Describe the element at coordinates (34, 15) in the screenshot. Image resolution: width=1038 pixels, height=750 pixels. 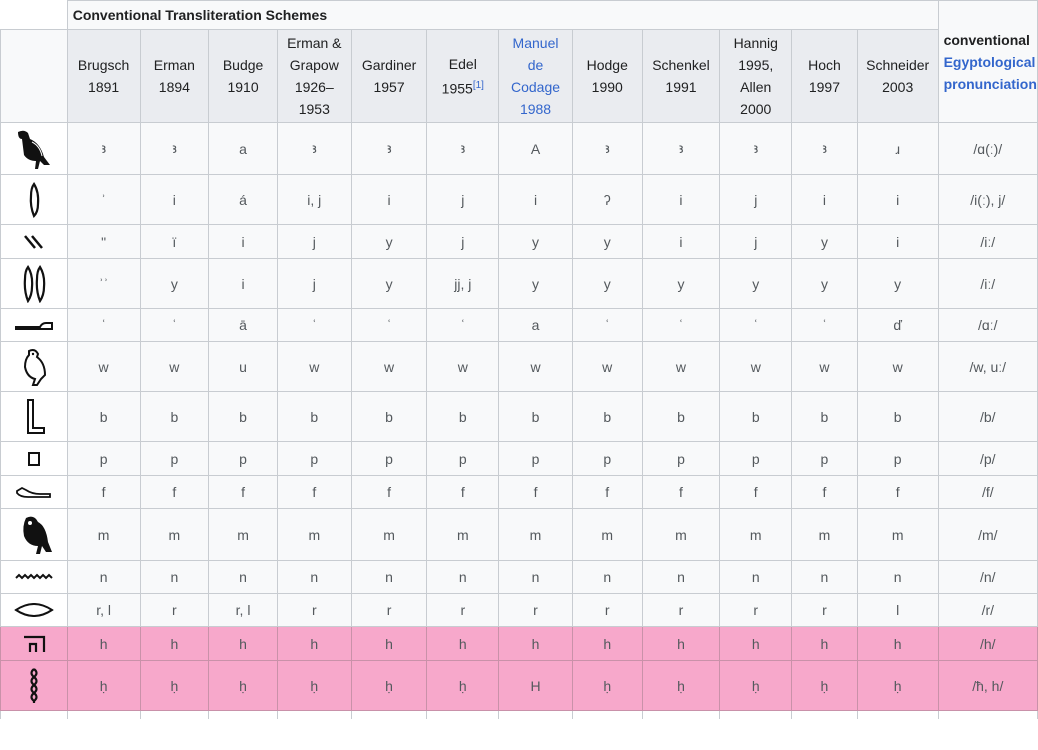
I see `corner-cell` at that location.